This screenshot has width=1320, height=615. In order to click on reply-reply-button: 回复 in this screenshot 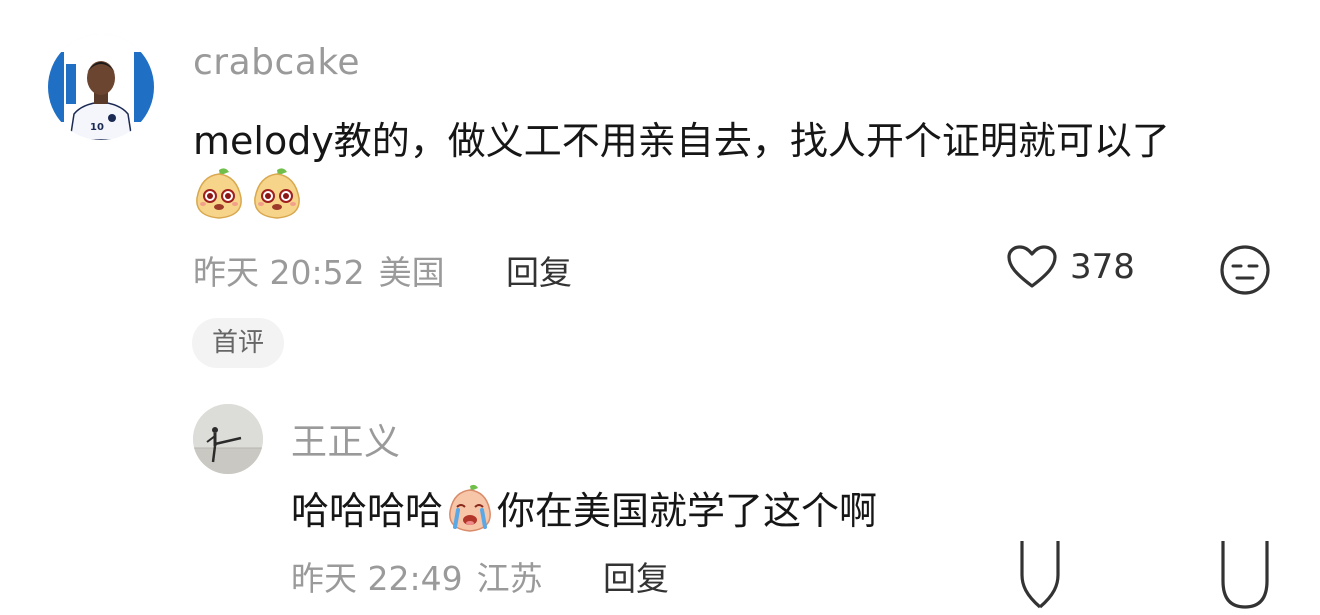, I will do `click(636, 576)`.